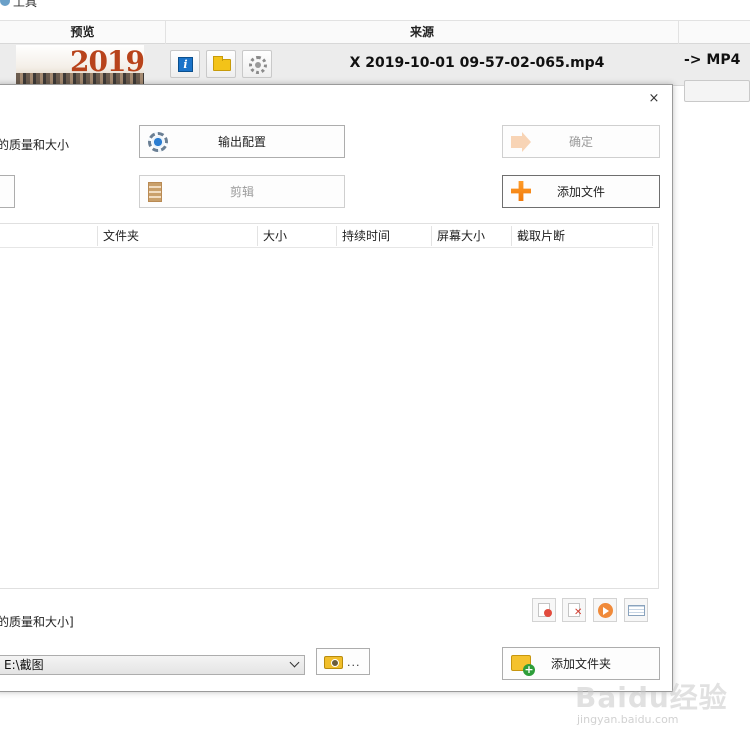 The width and height of the screenshot is (750, 750). I want to click on clip-button: 剪辑, so click(242, 191).